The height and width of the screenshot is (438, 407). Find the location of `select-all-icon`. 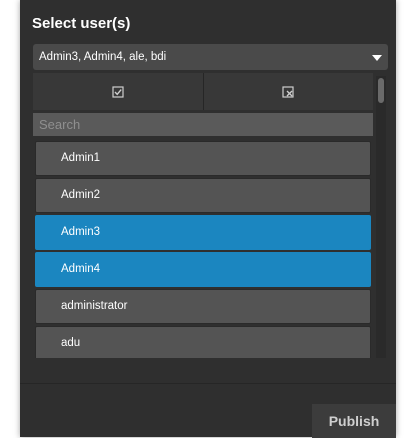

select-all-icon is located at coordinates (118, 91).